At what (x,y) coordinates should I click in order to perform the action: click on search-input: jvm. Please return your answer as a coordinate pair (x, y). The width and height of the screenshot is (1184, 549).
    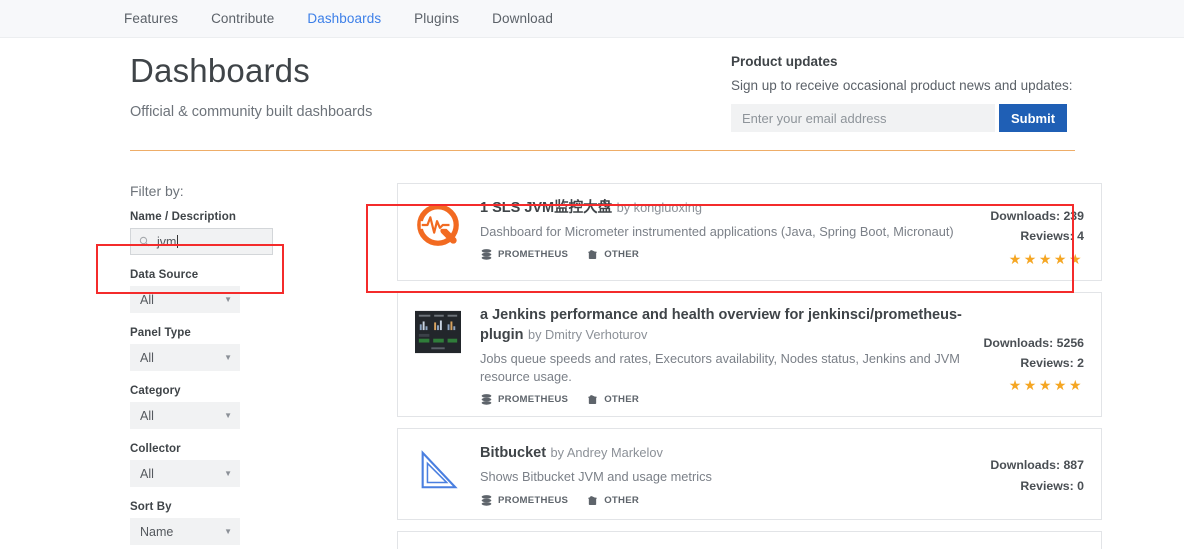
    Looking at the image, I should click on (201, 241).